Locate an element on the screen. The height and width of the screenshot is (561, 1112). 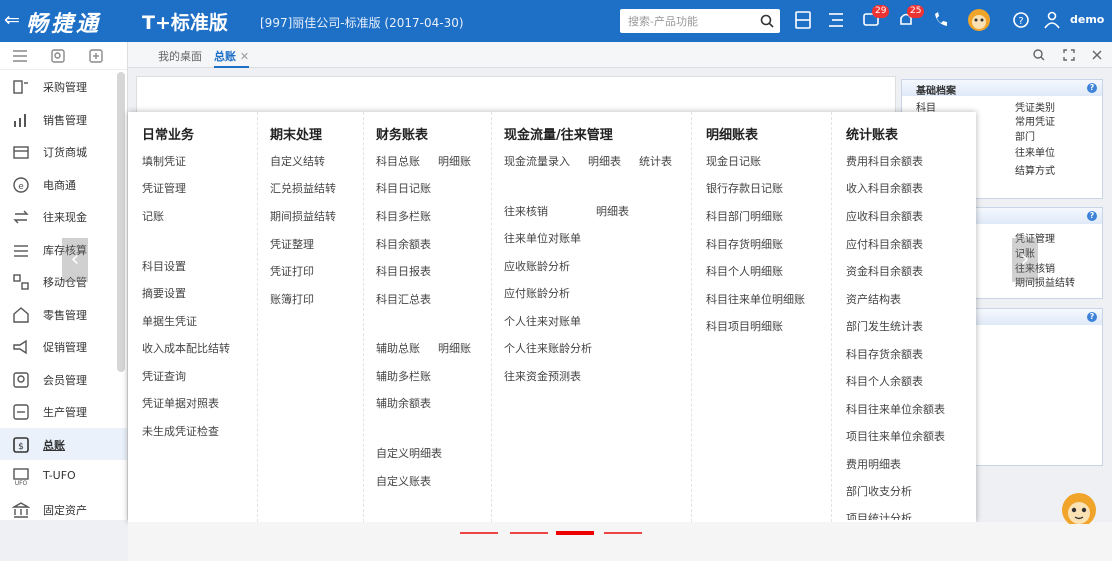
menu-item: 记账 is located at coordinates (153, 216).